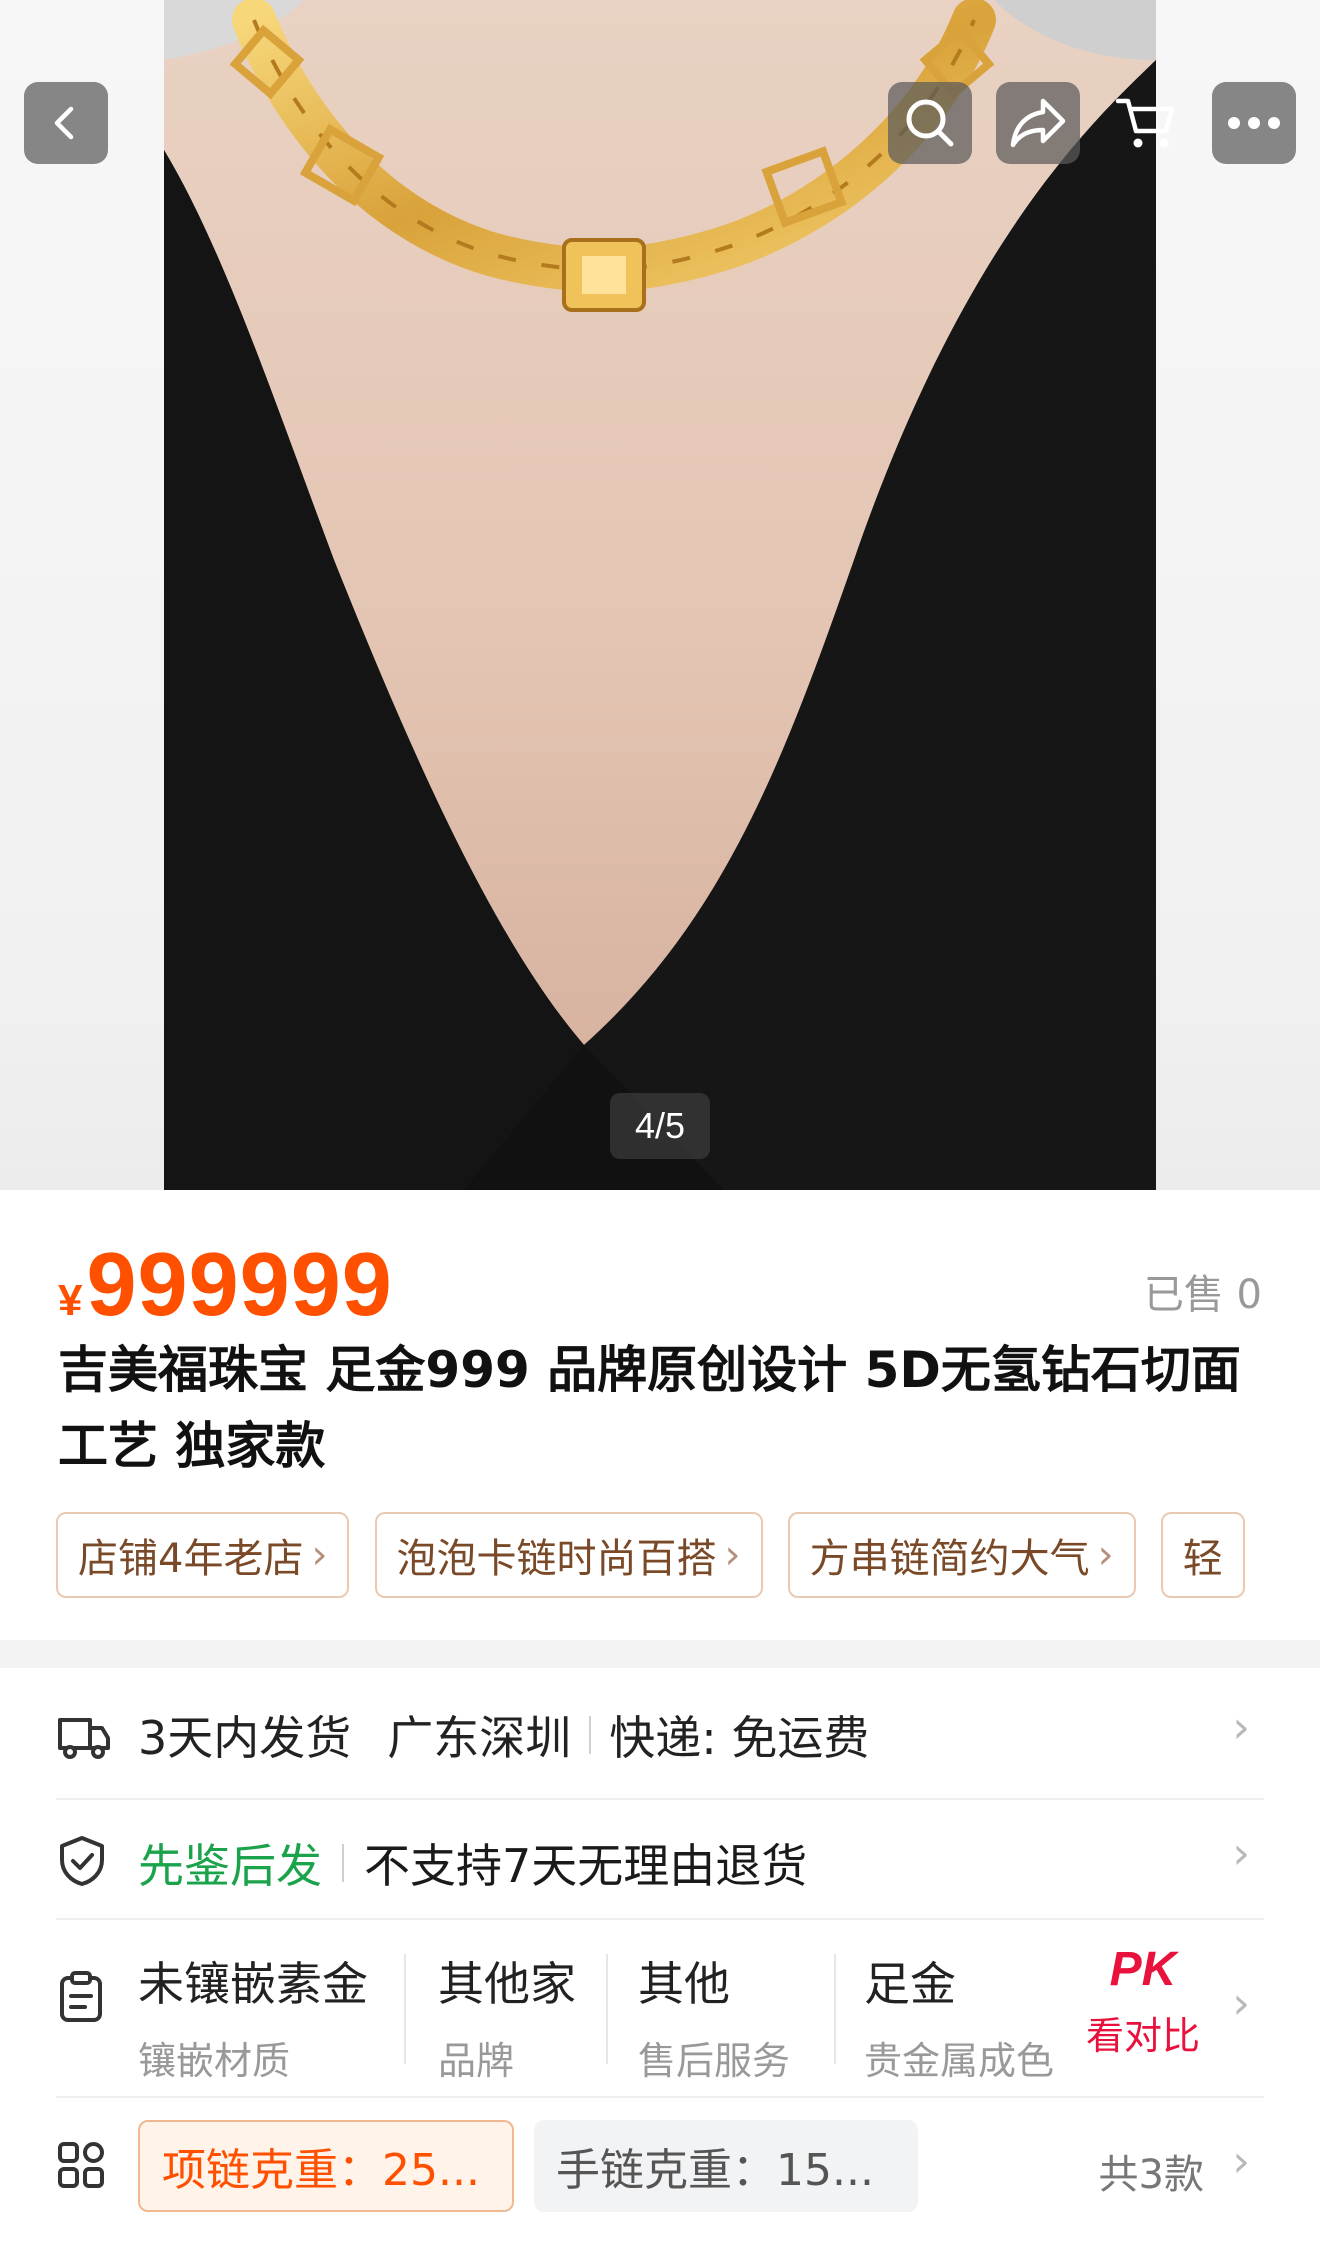 Image resolution: width=1320 pixels, height=2262 pixels. I want to click on more-icon, so click(1254, 123).